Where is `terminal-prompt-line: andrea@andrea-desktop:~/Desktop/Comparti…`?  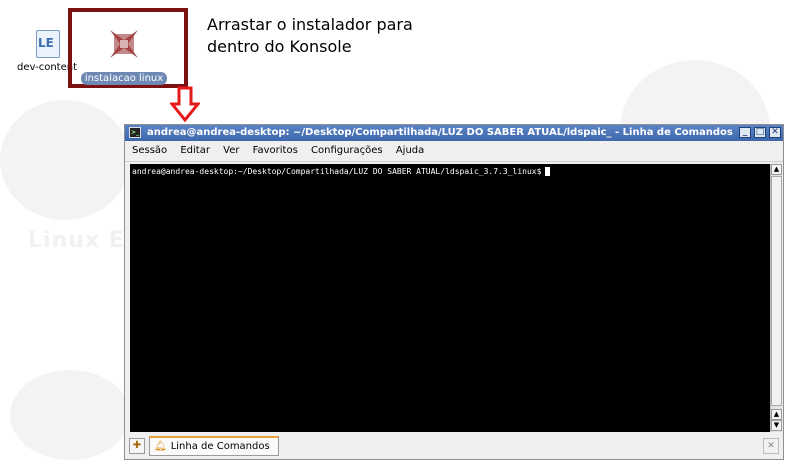 terminal-prompt-line: andrea@andrea-desktop:~/Desktop/Comparti… is located at coordinates (341, 171).